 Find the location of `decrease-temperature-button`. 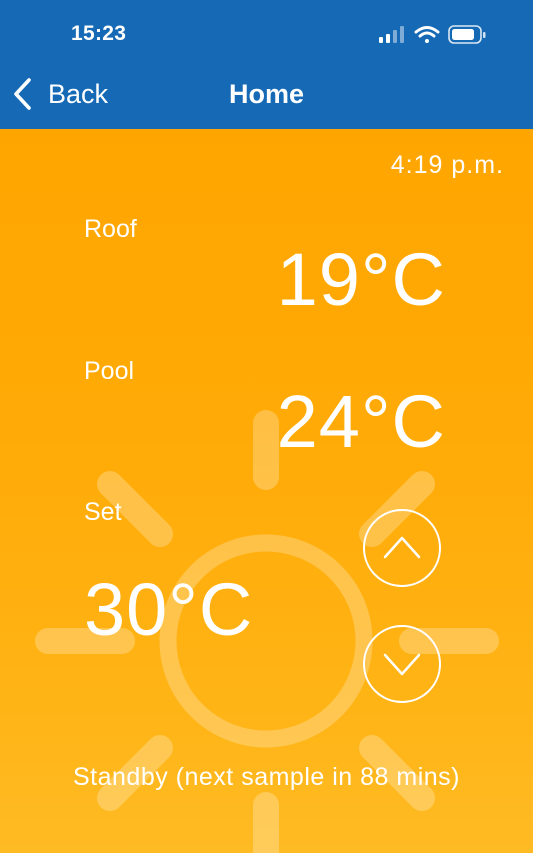

decrease-temperature-button is located at coordinates (402, 664).